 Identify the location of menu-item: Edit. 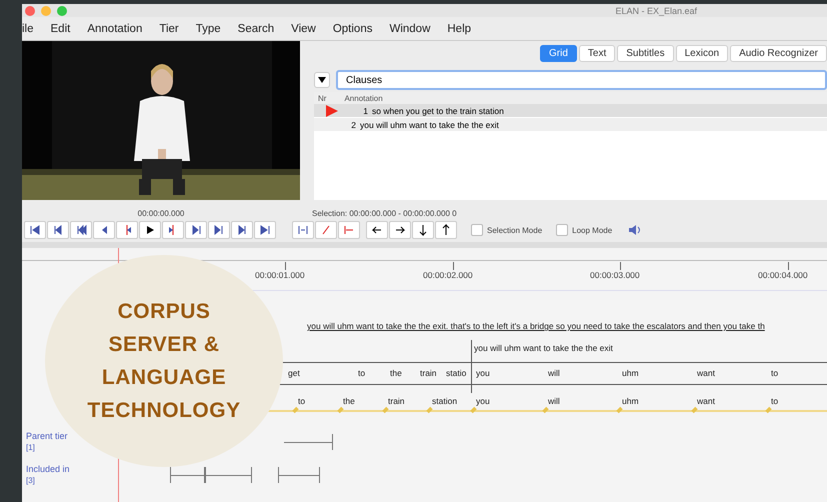
(60, 28).